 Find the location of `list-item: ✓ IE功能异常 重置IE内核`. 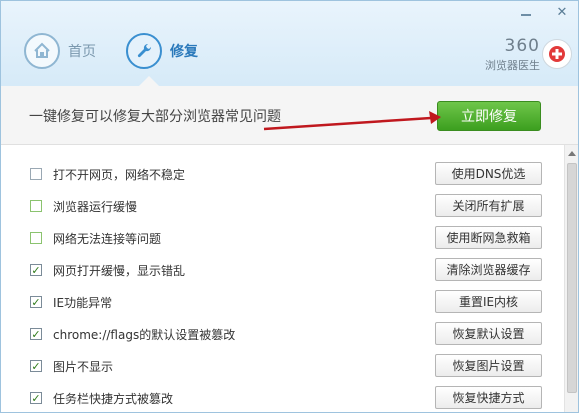

list-item: ✓ IE功能异常 重置IE内核 is located at coordinates (282, 303).